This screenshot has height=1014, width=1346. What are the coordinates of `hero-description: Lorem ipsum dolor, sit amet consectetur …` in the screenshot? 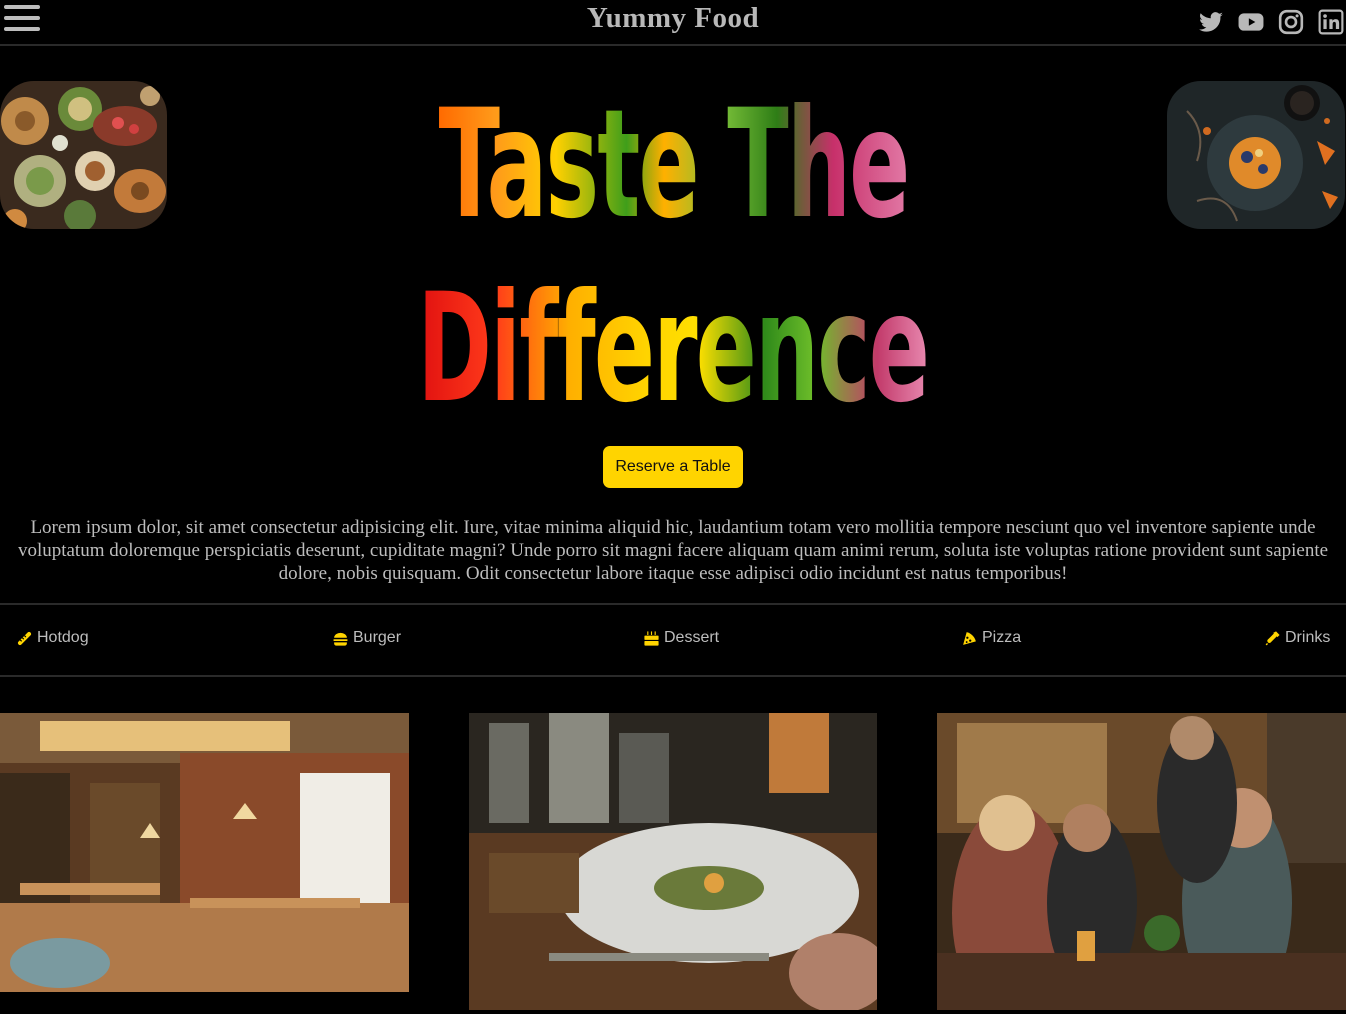 It's located at (673, 550).